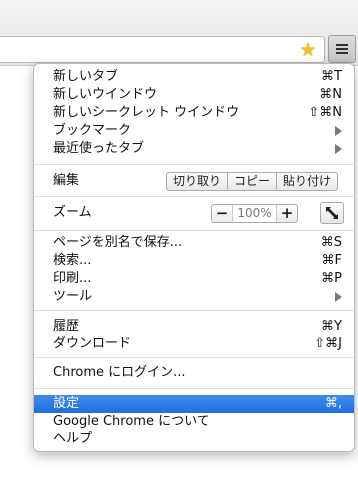 This screenshot has height=484, width=358. Describe the element at coordinates (194, 439) in the screenshot. I see `menu-item-help: ヘルプ` at that location.